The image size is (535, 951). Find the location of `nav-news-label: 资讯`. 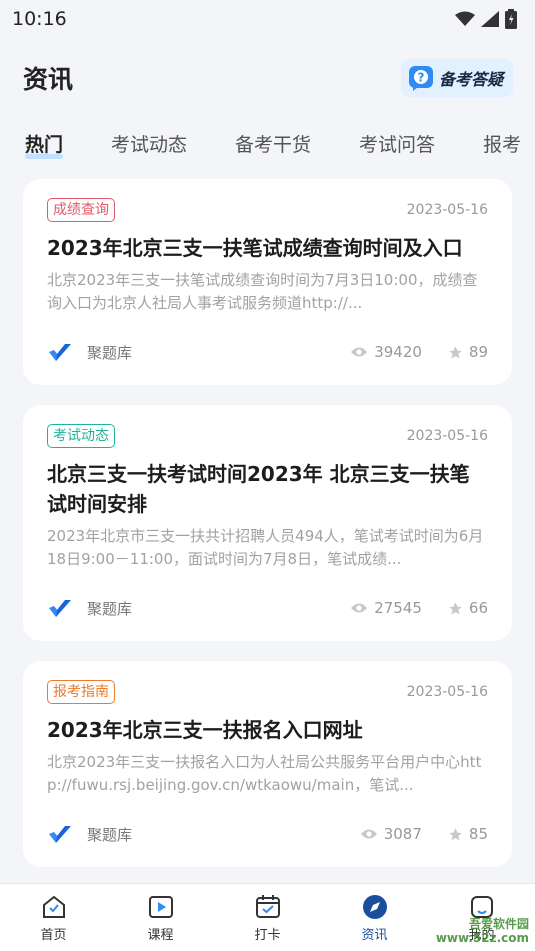

nav-news-label: 资讯 is located at coordinates (374, 935).